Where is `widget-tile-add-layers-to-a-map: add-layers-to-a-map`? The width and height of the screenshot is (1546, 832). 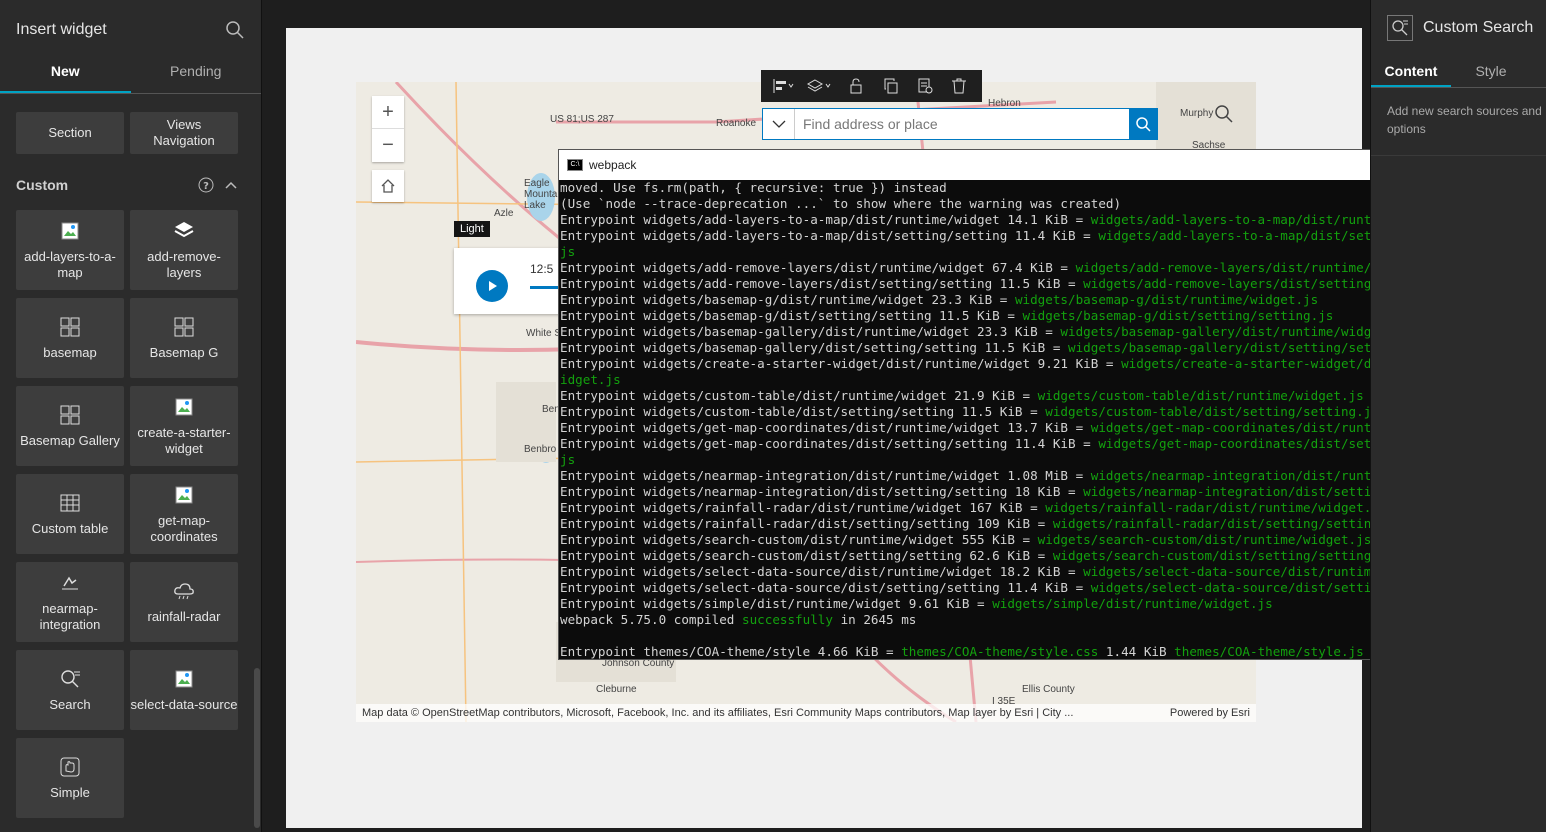
widget-tile-add-layers-to-a-map: add-layers-to-a-map is located at coordinates (70, 250).